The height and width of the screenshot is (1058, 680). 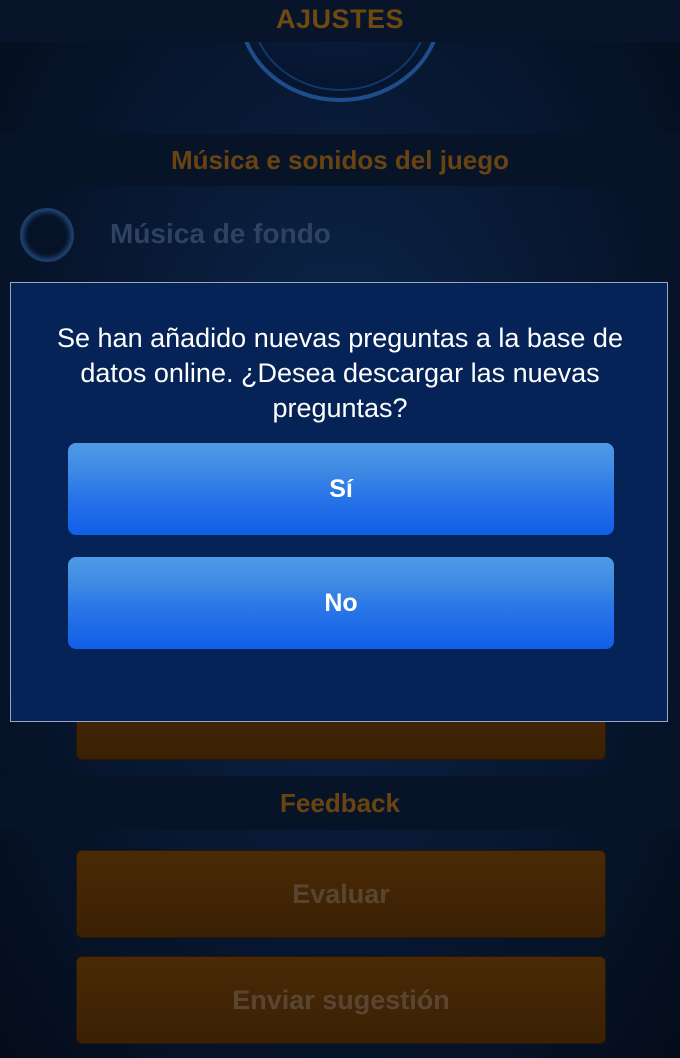 I want to click on section-sound: Música e sonidos del juego, so click(x=340, y=160).